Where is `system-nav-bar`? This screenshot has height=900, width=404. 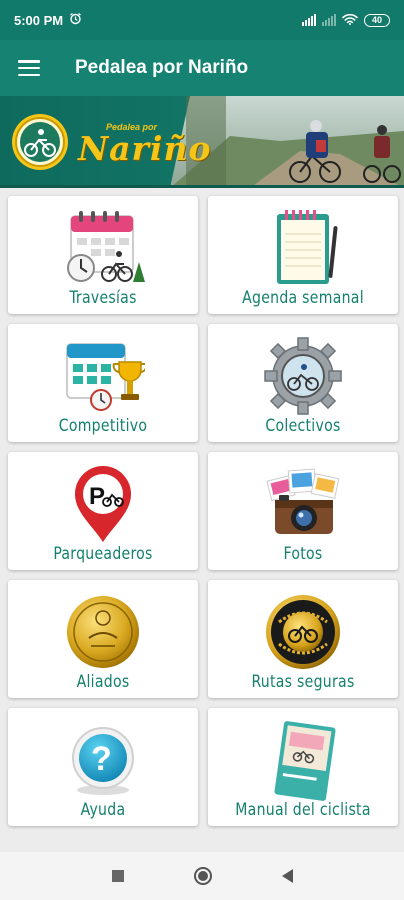
system-nav-bar is located at coordinates (202, 876).